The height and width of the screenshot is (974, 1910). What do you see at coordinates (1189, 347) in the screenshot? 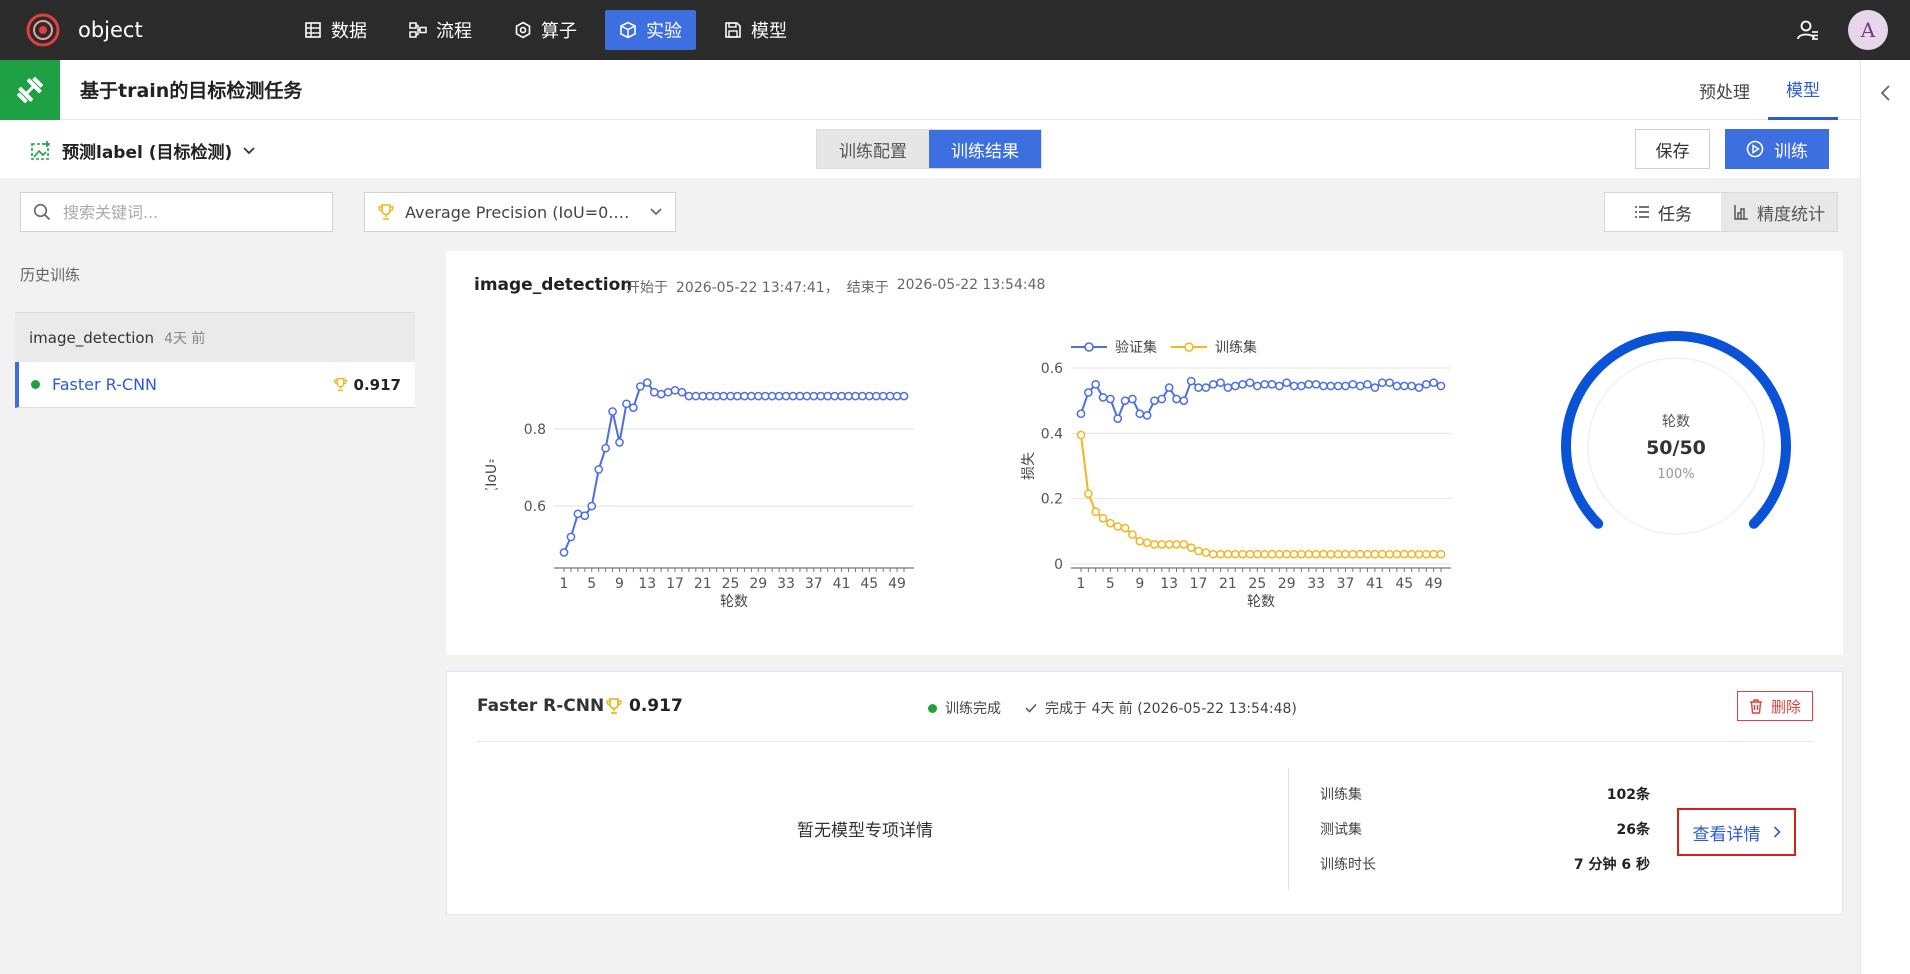
I see `legend-marker` at bounding box center [1189, 347].